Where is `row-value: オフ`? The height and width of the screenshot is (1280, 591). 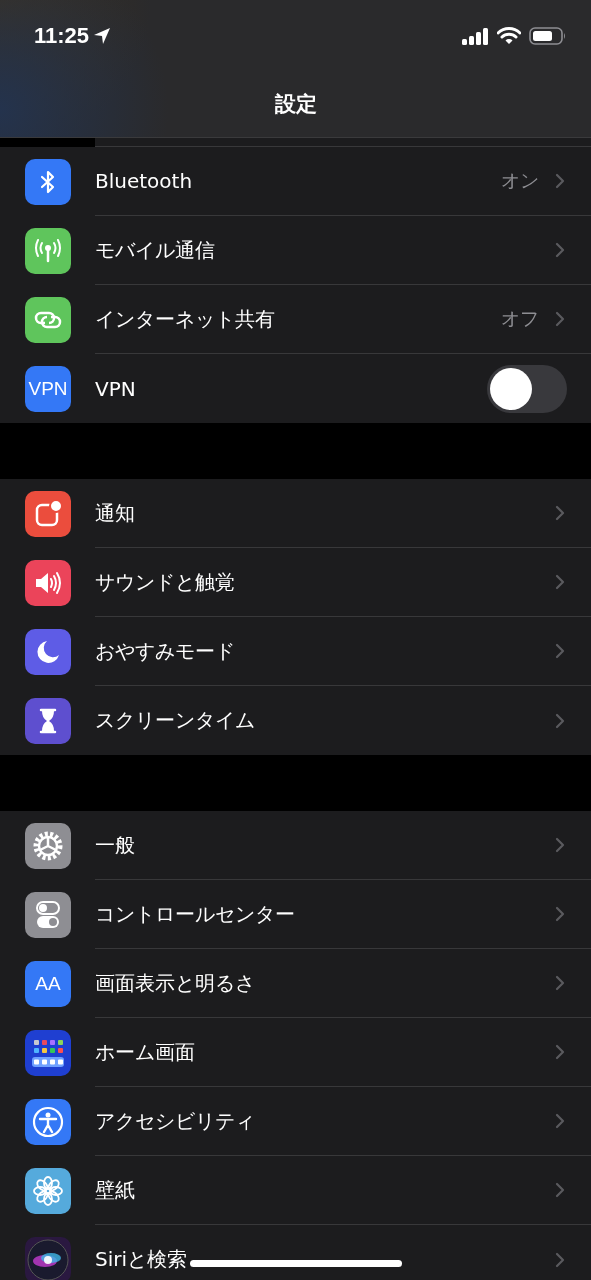
row-value: オフ is located at coordinates (520, 318).